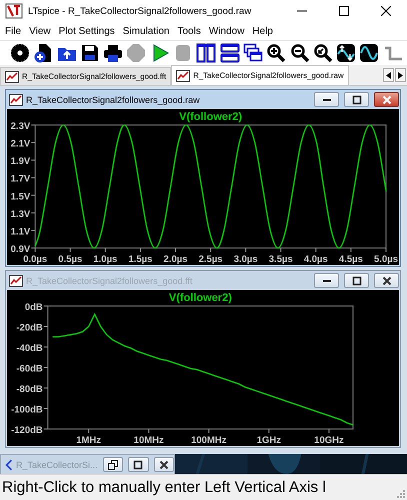  I want to click on window-title: LTspice - R_TakeCollectorSignal2followers_good.raw, so click(140, 11).